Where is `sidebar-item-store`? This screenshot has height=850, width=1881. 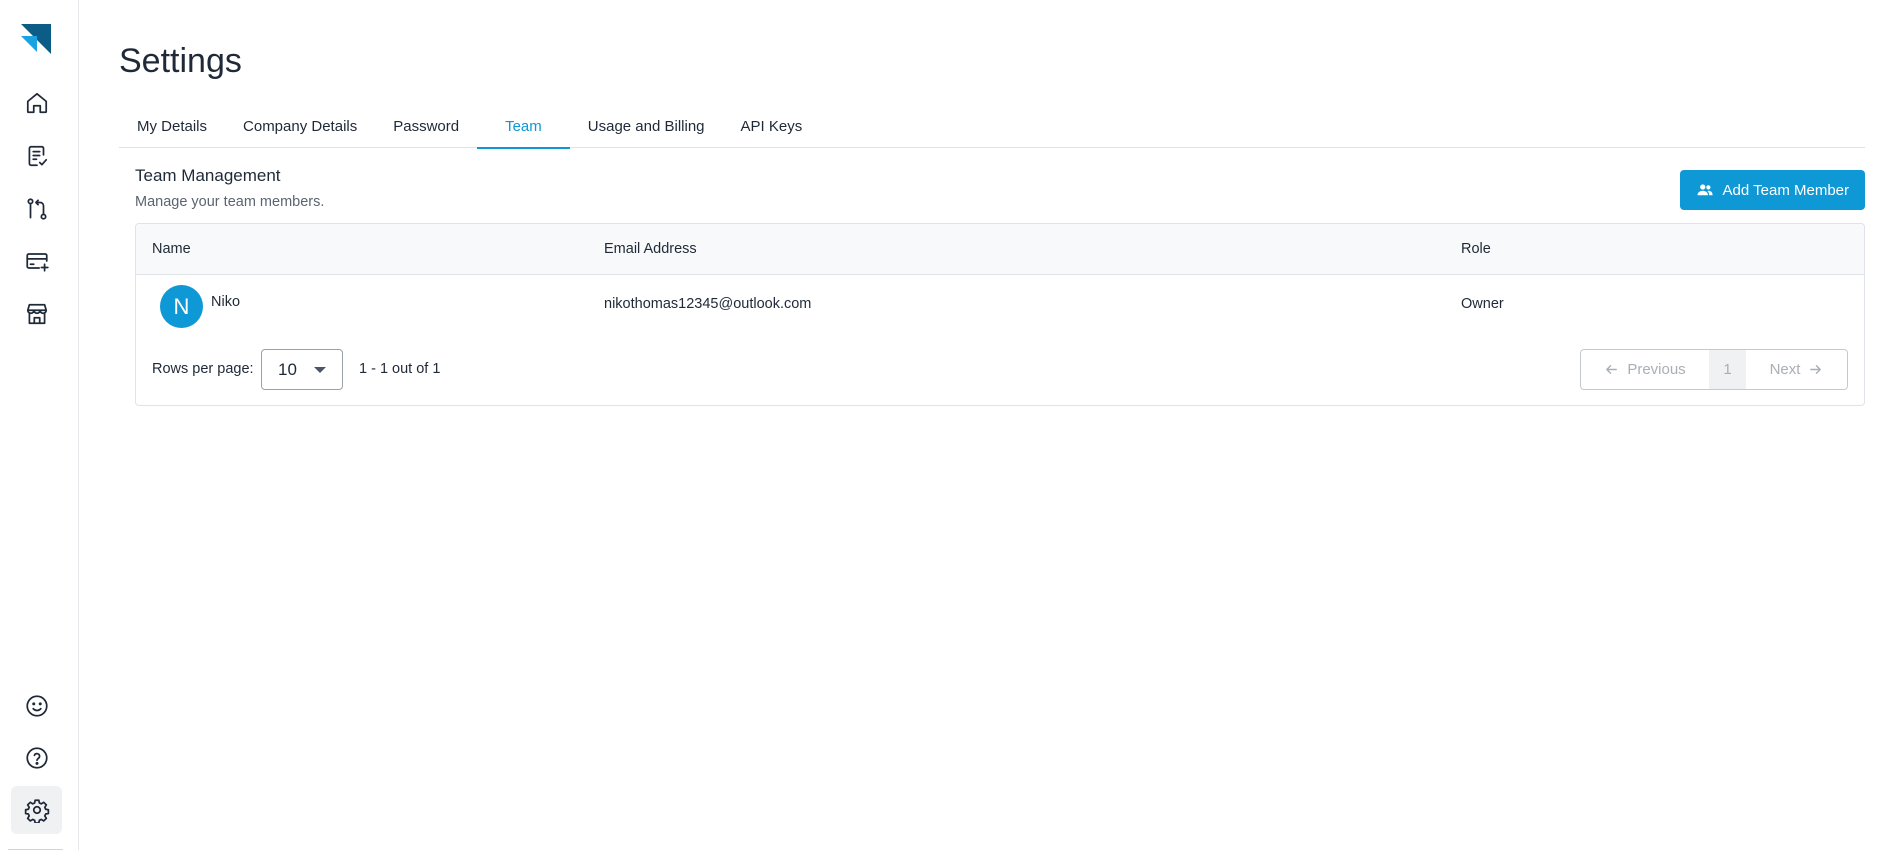
sidebar-item-store is located at coordinates (36, 314).